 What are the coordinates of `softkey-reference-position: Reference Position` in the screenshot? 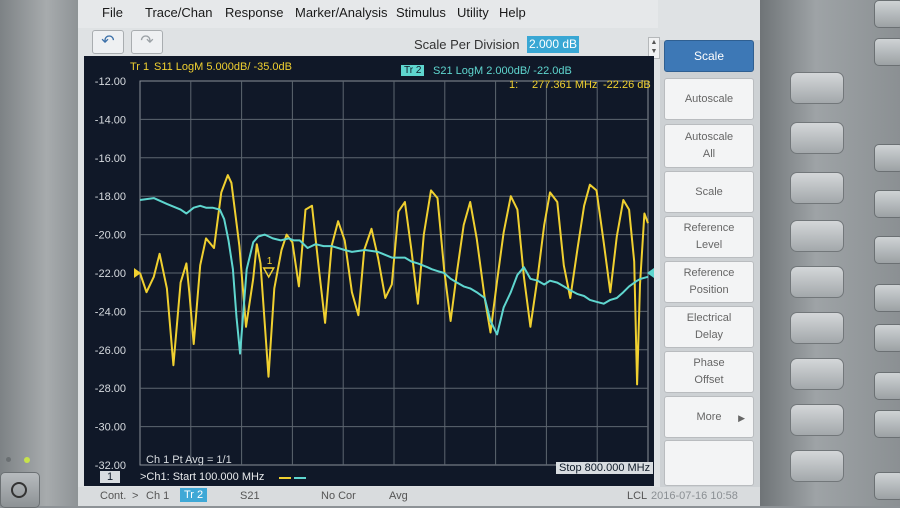 It's located at (709, 282).